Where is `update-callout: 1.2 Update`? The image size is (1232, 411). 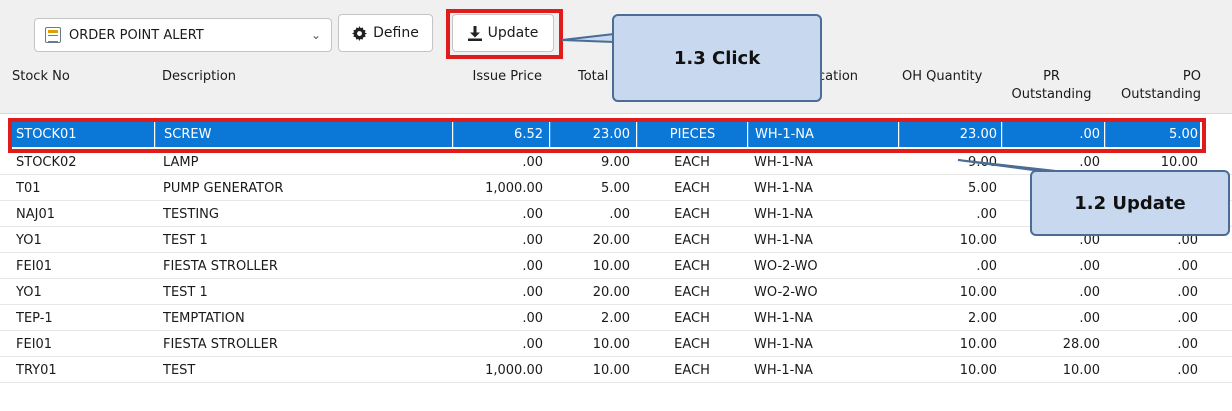 update-callout: 1.2 Update is located at coordinates (1130, 203).